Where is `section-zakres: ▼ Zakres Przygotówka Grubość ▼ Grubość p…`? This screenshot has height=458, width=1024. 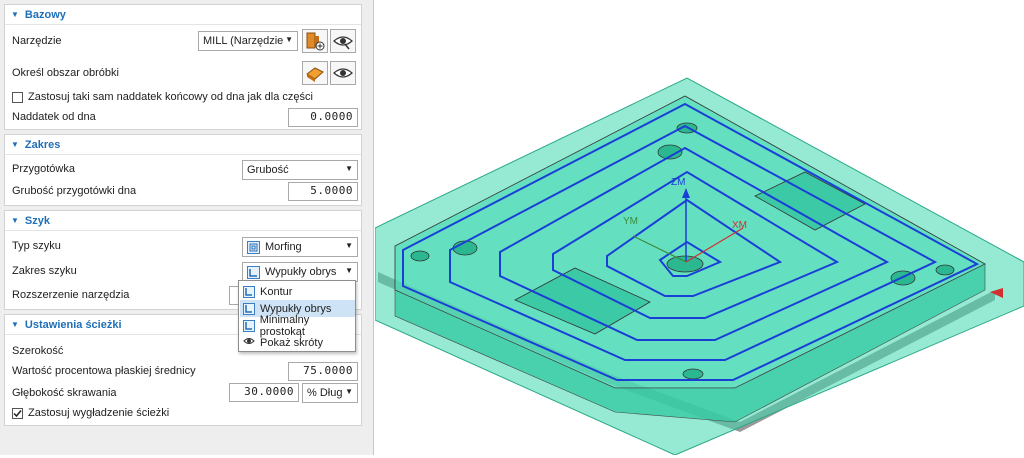
section-zakres: ▼ Zakres Przygotówka Grubość ▼ Grubość p… is located at coordinates (183, 170).